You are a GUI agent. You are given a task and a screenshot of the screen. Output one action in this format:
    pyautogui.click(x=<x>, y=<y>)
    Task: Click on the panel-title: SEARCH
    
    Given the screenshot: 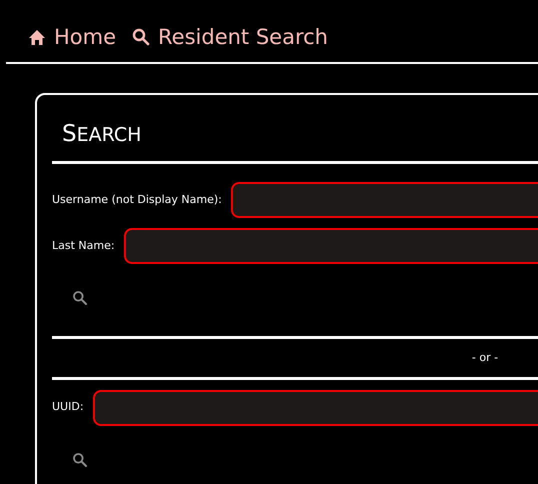 What is the action you would take?
    pyautogui.click(x=101, y=134)
    